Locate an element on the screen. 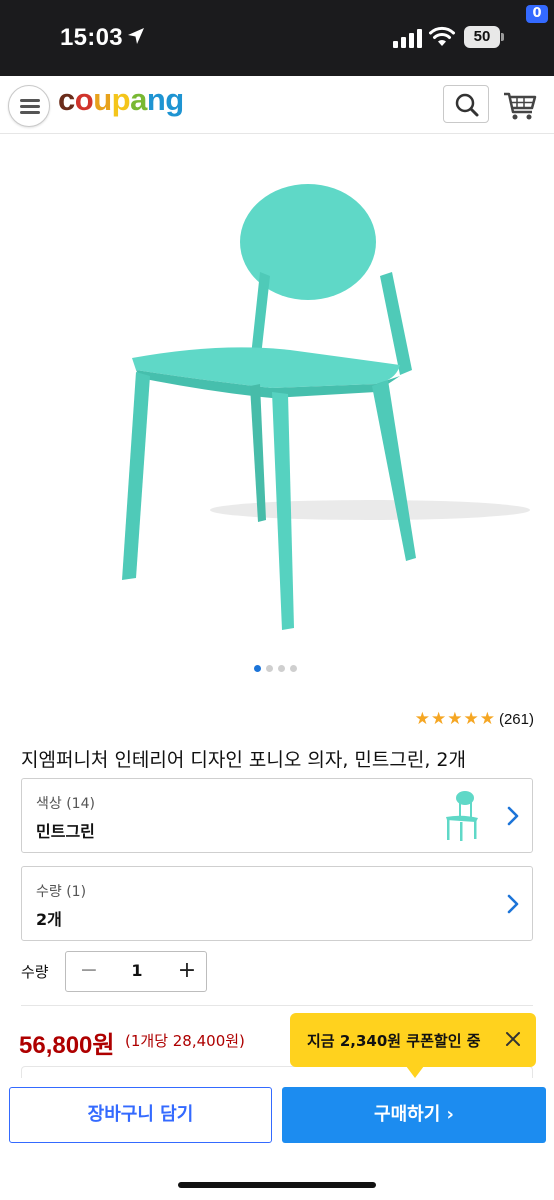  app-header: coupang is located at coordinates (277, 105).